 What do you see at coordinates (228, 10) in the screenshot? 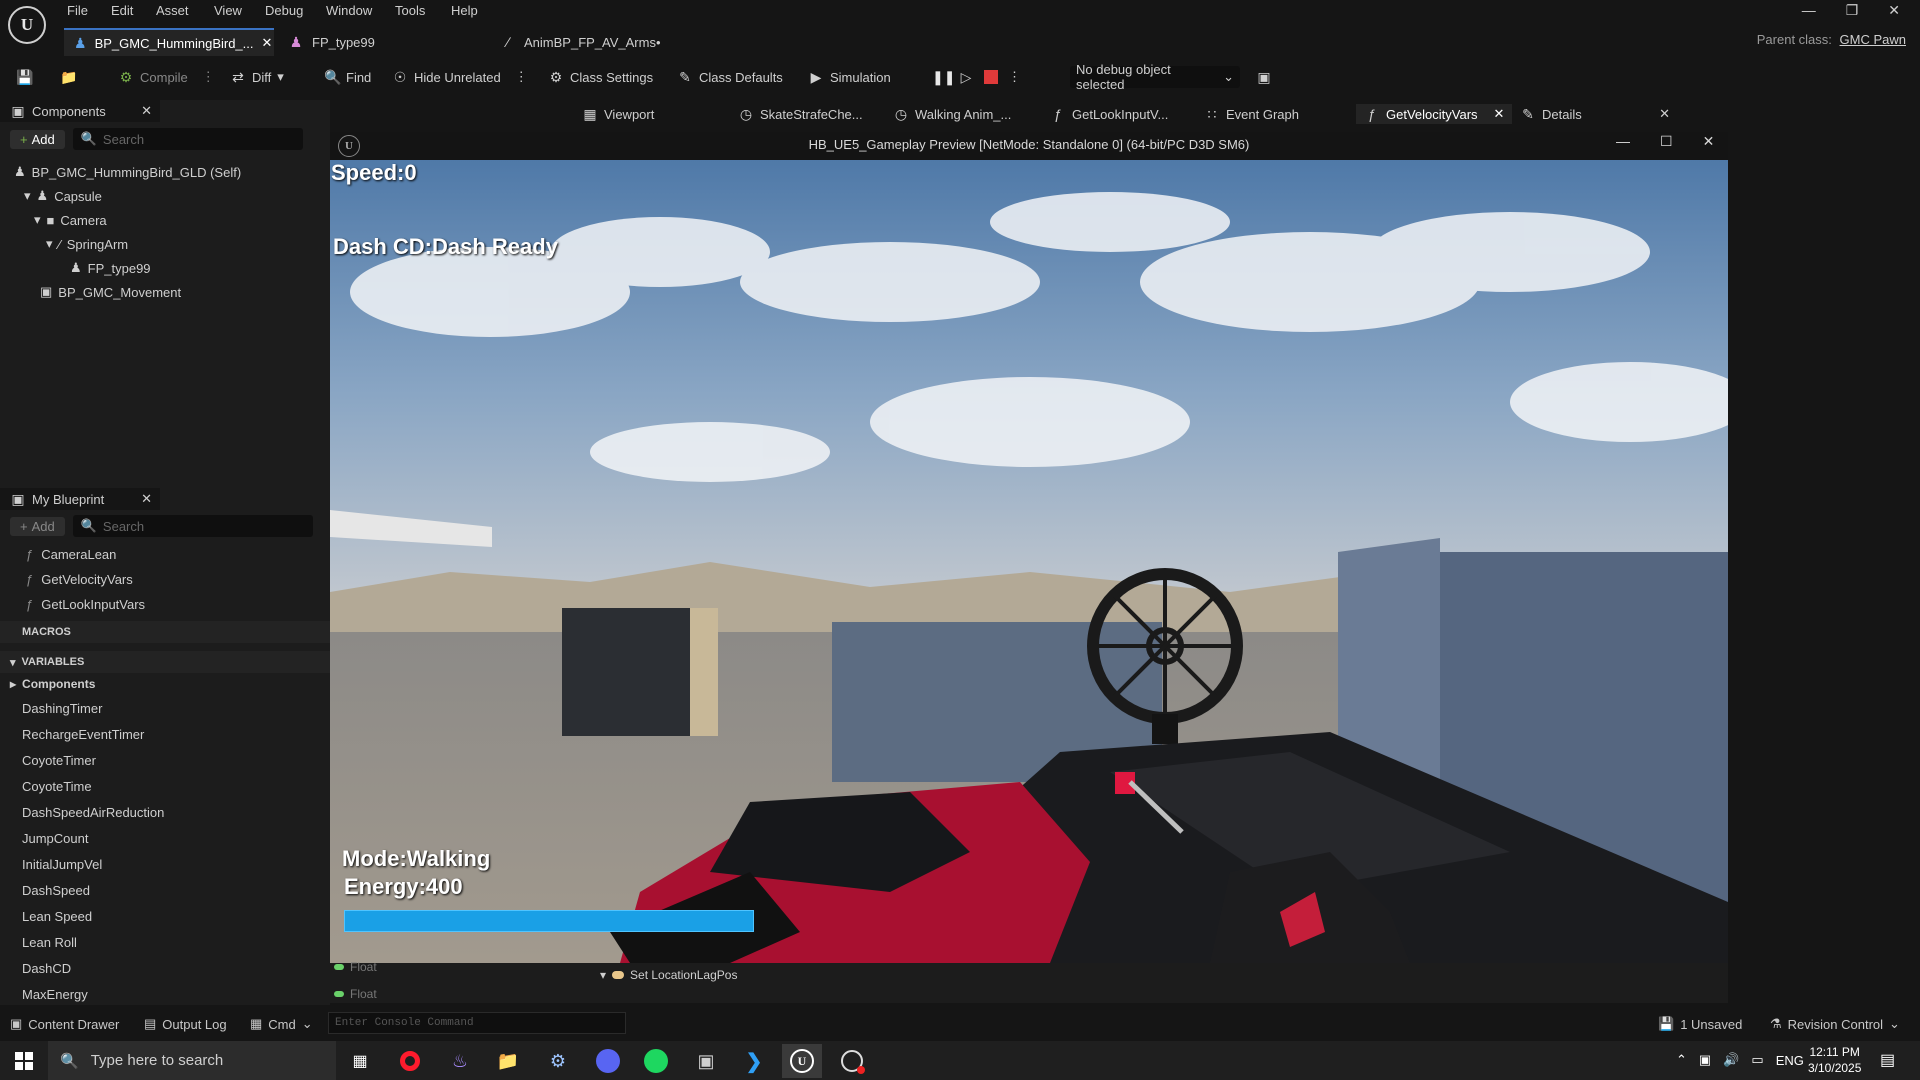
I see `menu-view: View` at bounding box center [228, 10].